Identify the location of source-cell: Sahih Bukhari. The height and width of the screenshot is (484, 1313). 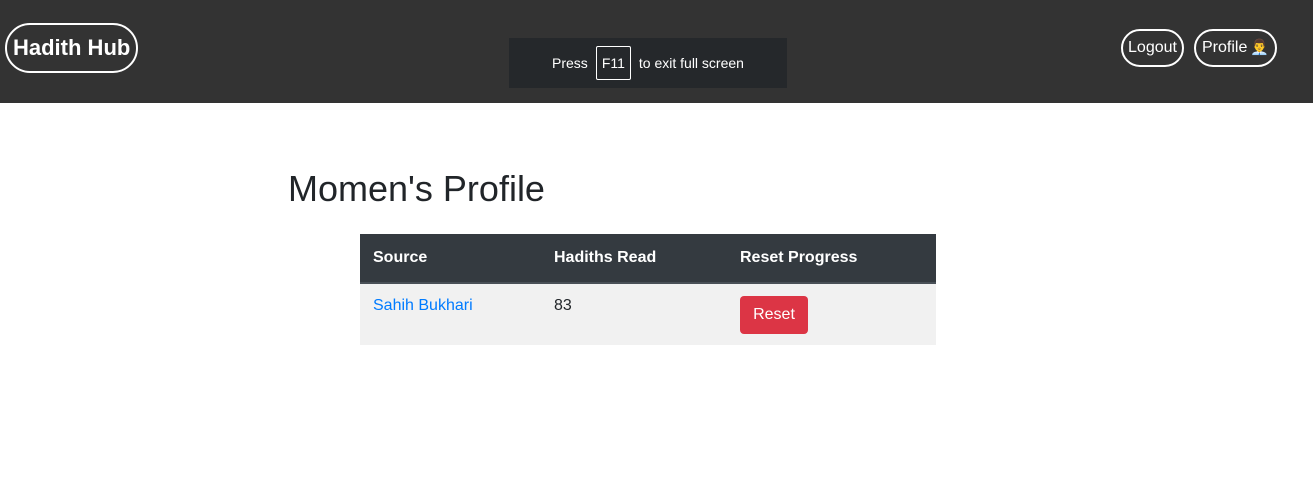
(450, 314).